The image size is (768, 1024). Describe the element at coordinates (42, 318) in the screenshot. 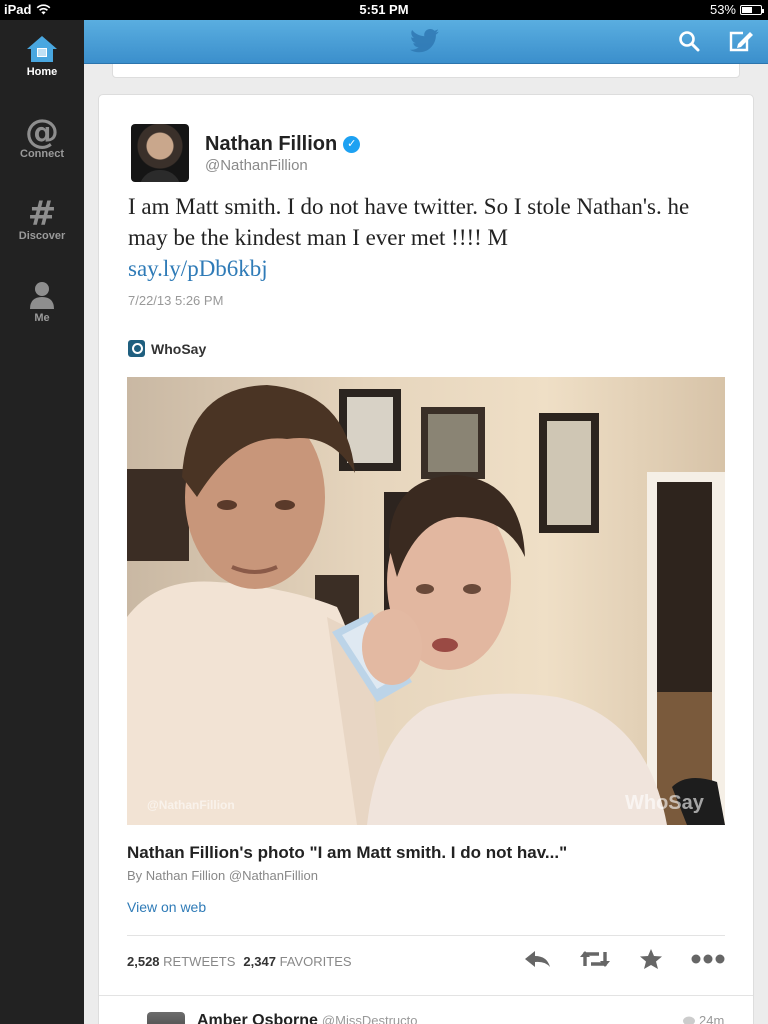

I see `sidebar-item-label: Me` at that location.